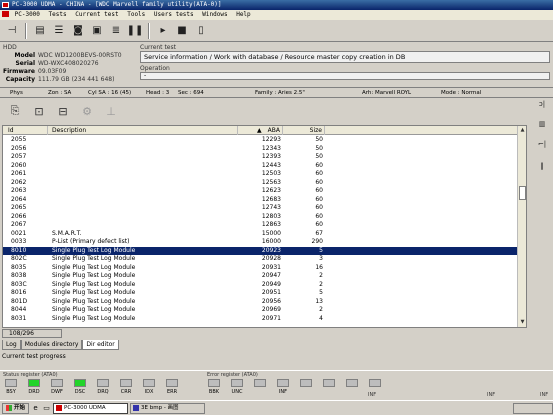 Image resolution: width=553 pixels, height=415 pixels. What do you see at coordinates (522, 322) in the screenshot?
I see `scroll-down-icon: ▼` at bounding box center [522, 322].